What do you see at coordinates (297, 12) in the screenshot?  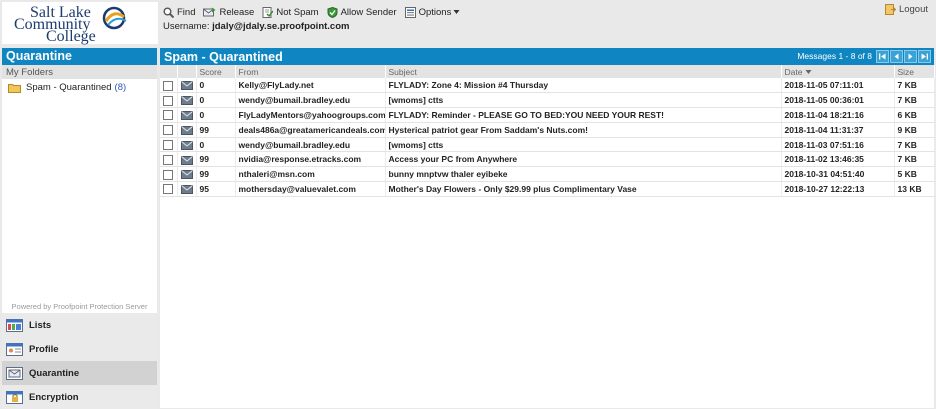 I see `not-spam-label: Not Spam` at bounding box center [297, 12].